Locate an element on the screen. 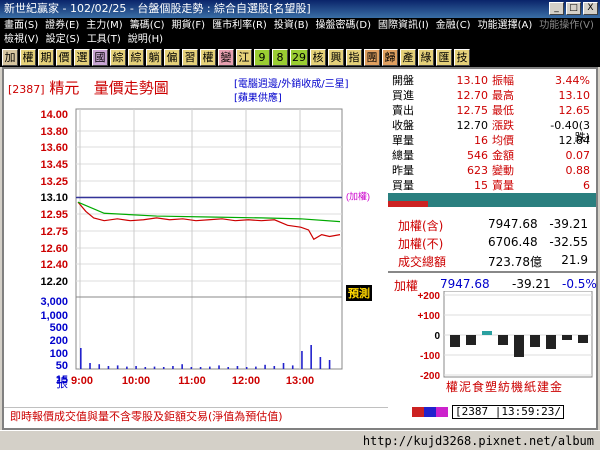 This screenshot has height=450, width=600. toolbar-button: 9 is located at coordinates (262, 57).